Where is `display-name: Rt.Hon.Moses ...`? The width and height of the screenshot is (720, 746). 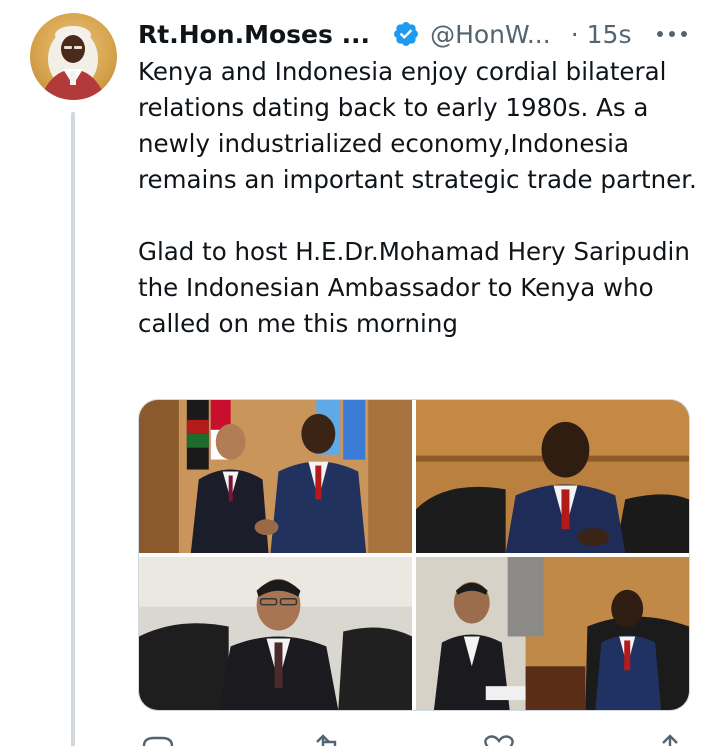
display-name: Rt.Hon.Moses ... is located at coordinates (254, 34).